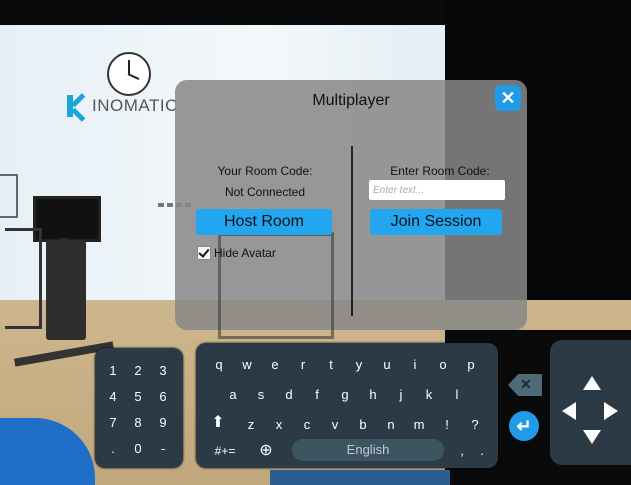 This screenshot has width=631, height=485. Describe the element at coordinates (9, 196) in the screenshot. I see `wall-shelf` at that location.